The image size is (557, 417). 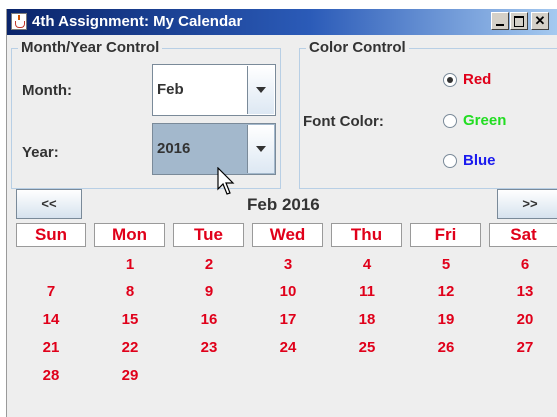 What do you see at coordinates (367, 264) in the screenshot?
I see `day-cell: 4` at bounding box center [367, 264].